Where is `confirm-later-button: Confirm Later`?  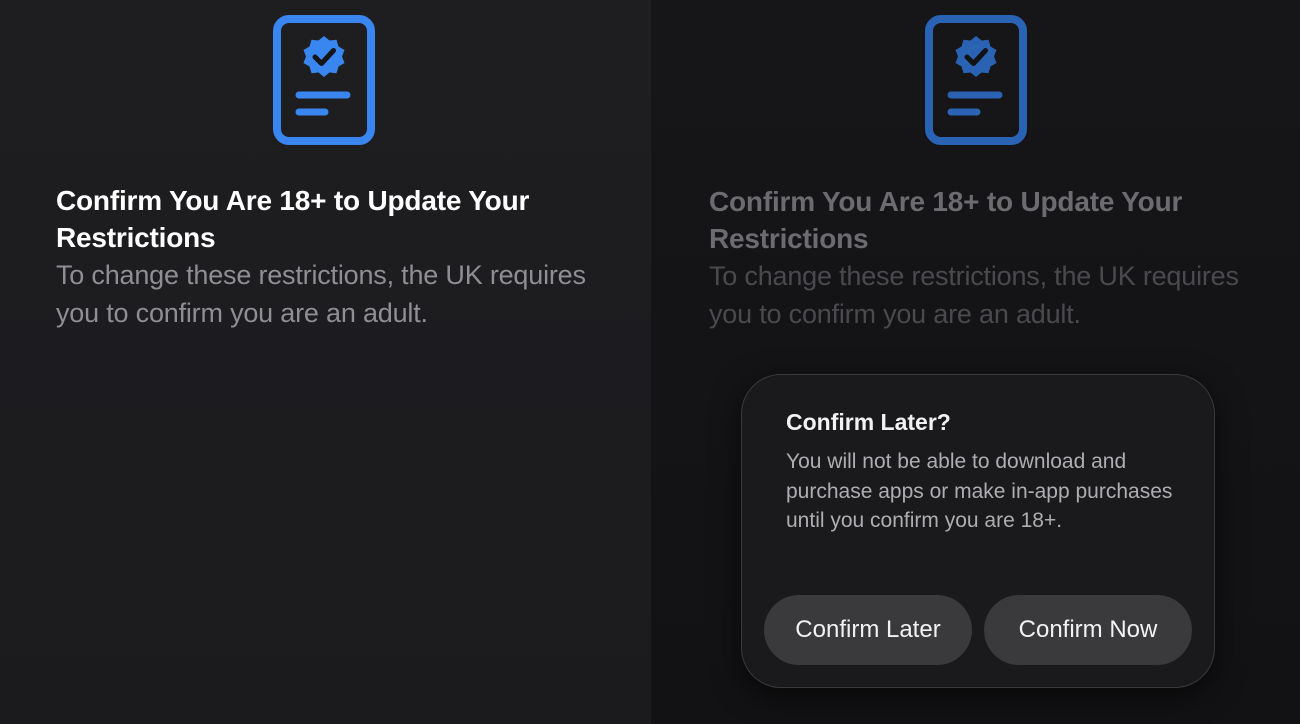 confirm-later-button: Confirm Later is located at coordinates (868, 630).